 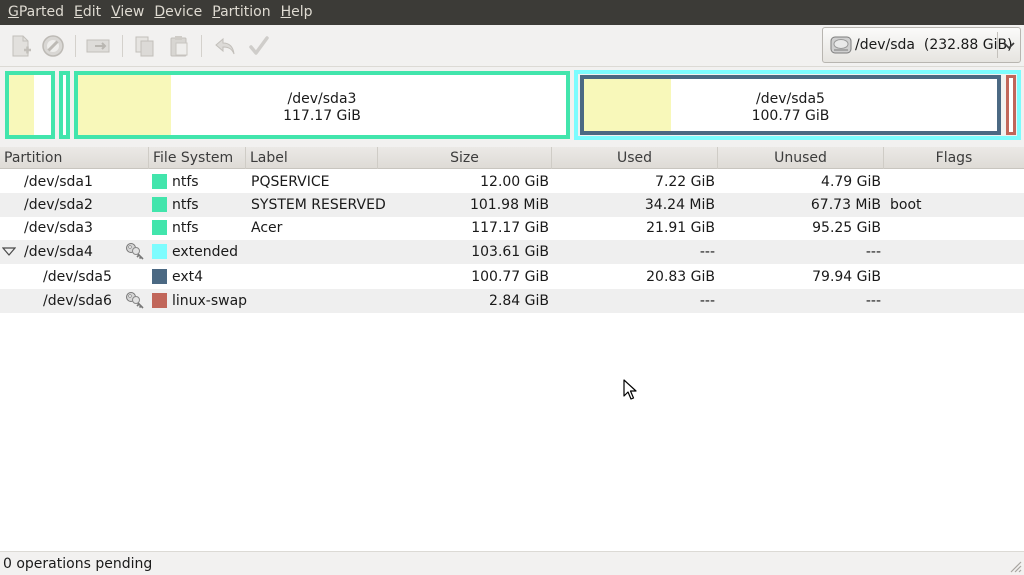 I want to click on cell-filesystem: ext4, so click(x=188, y=277).